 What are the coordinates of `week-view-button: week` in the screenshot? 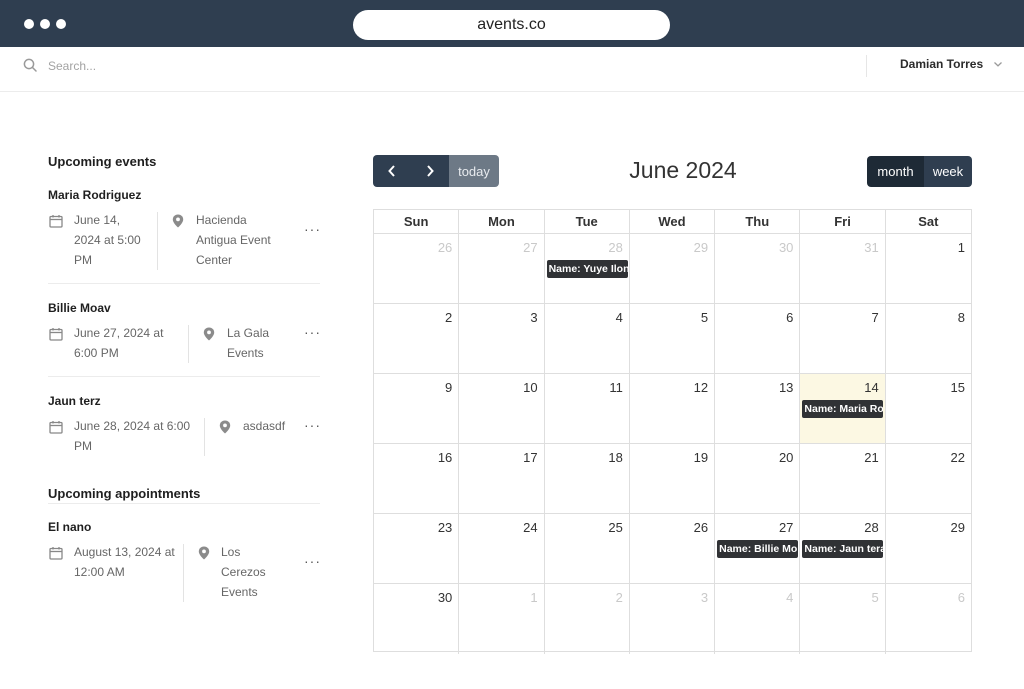 It's located at (948, 171).